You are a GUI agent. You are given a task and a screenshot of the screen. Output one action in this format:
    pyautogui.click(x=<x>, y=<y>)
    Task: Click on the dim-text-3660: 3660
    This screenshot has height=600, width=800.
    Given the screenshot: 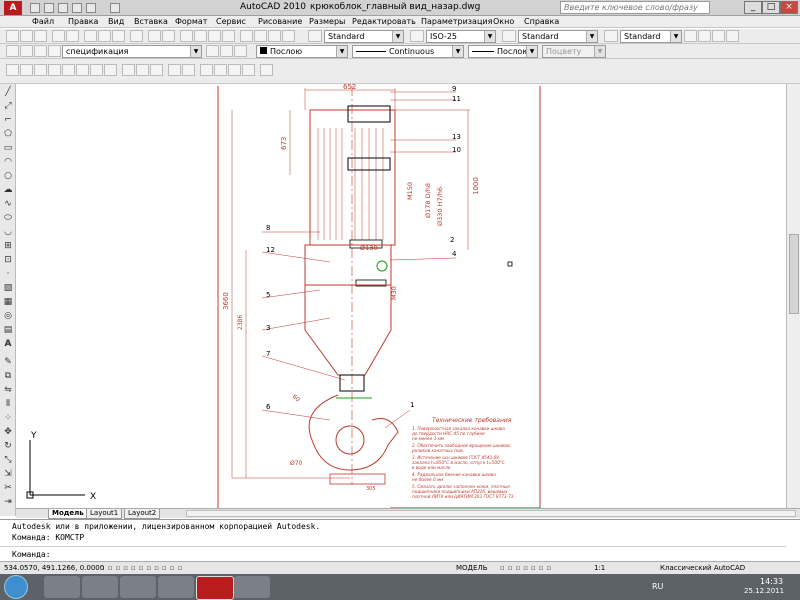 What is the action you would take?
    pyautogui.click(x=226, y=301)
    